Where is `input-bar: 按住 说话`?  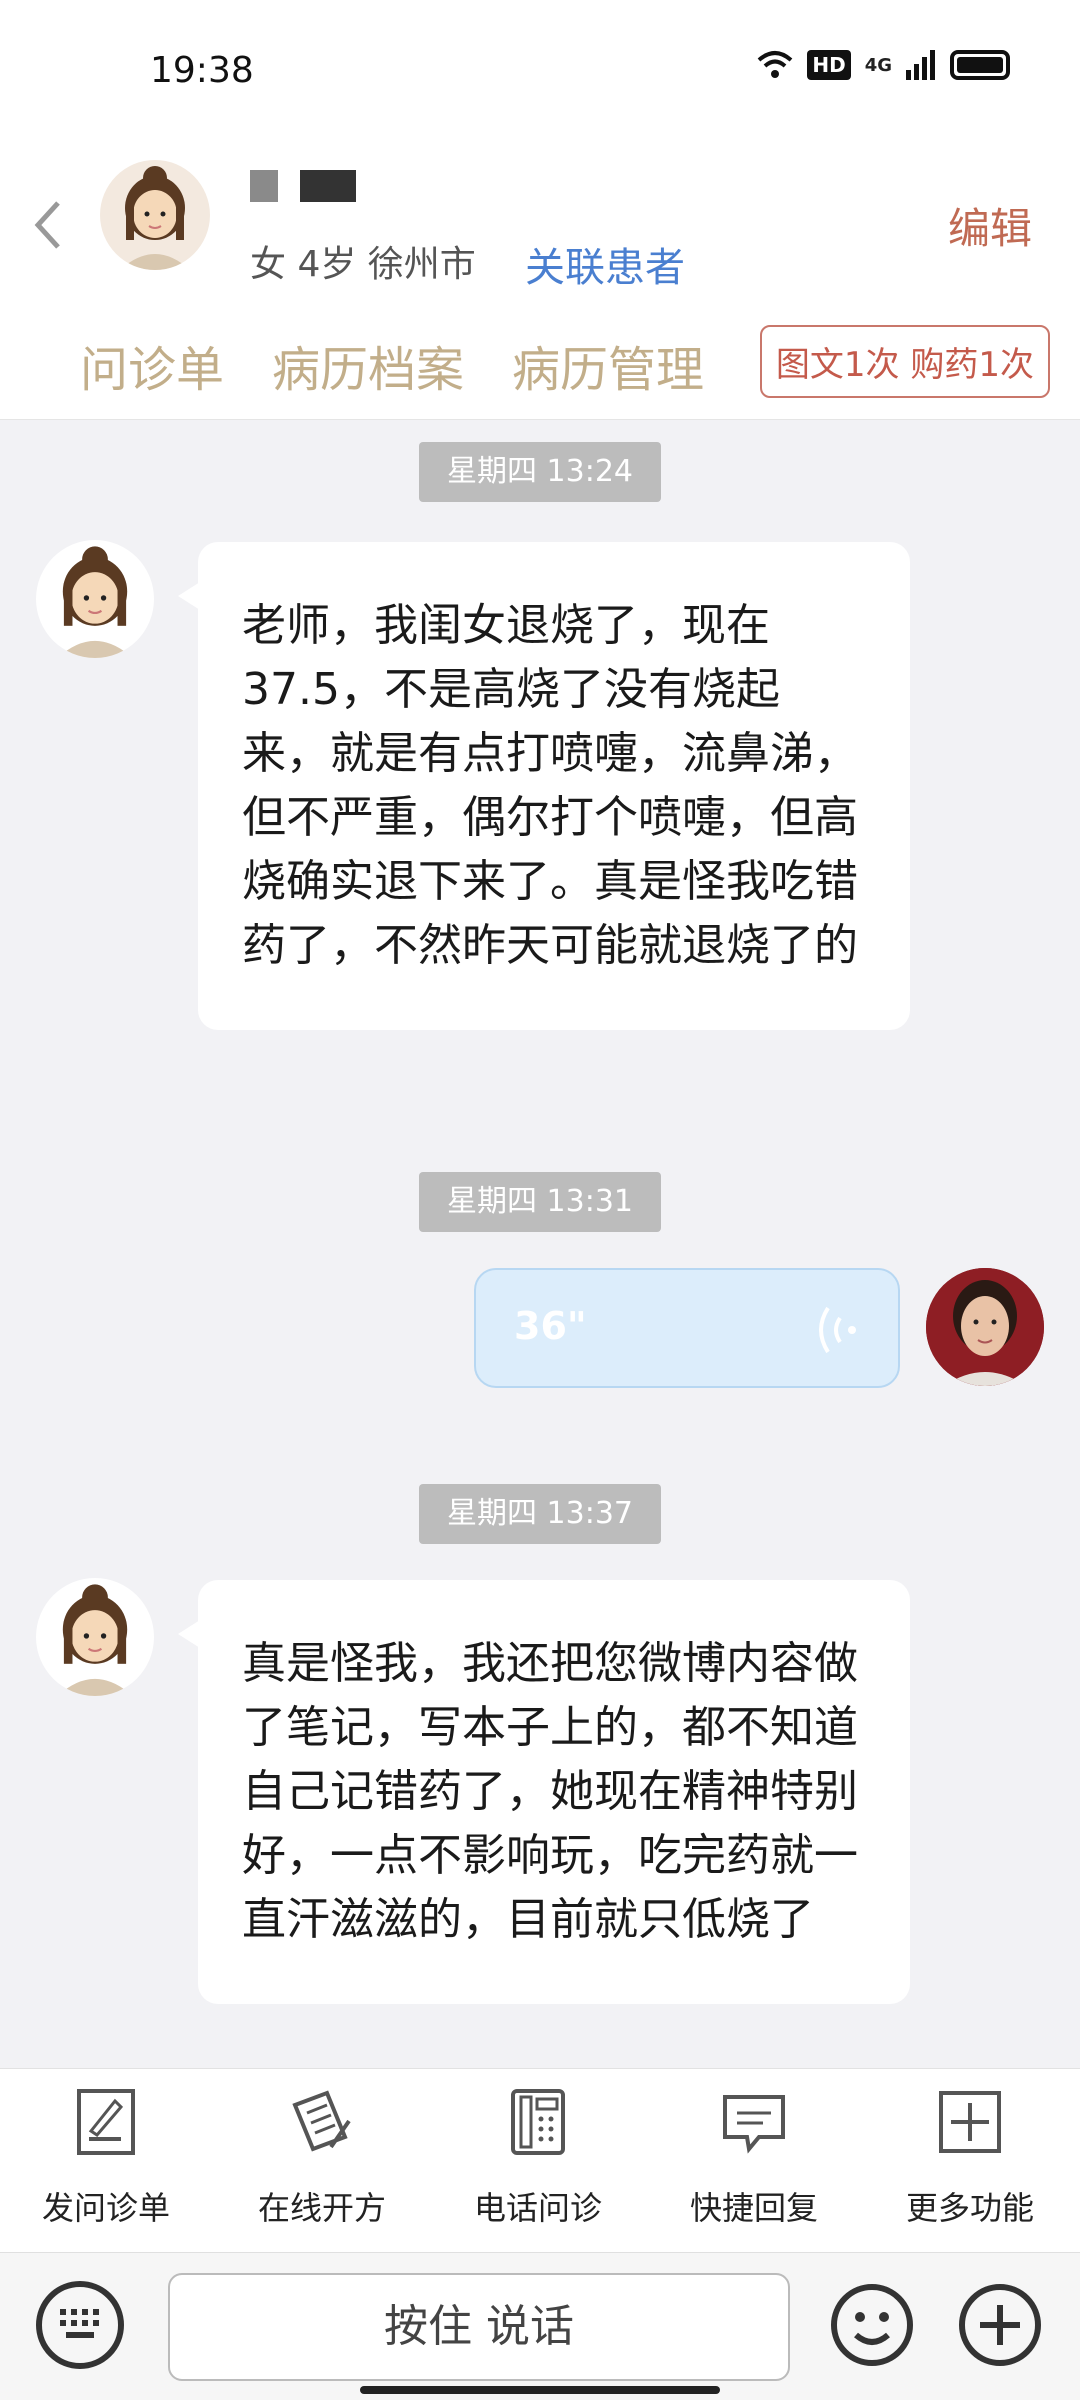
input-bar: 按住 说话 is located at coordinates (540, 2326).